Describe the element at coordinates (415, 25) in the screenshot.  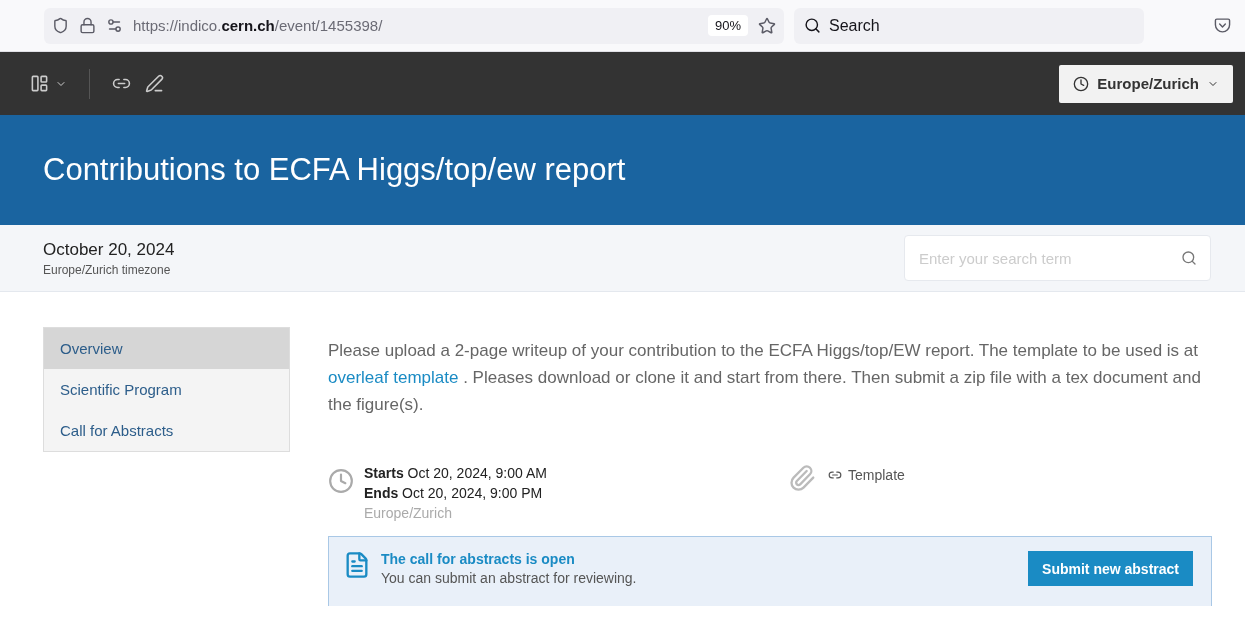
I see `url-text: https://indico.cern.ch/event/1455398/` at that location.